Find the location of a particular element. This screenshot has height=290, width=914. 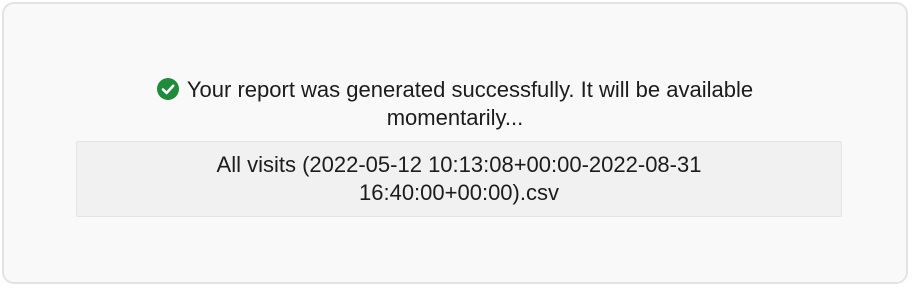

check-circle-icon is located at coordinates (167, 89).